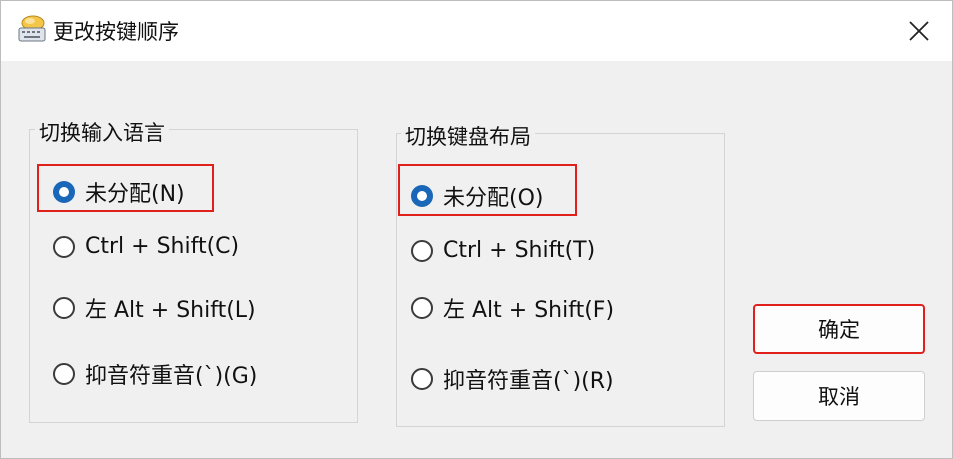 The width and height of the screenshot is (953, 459). Describe the element at coordinates (493, 198) in the screenshot. I see `radio-label: 未分配(O)` at that location.